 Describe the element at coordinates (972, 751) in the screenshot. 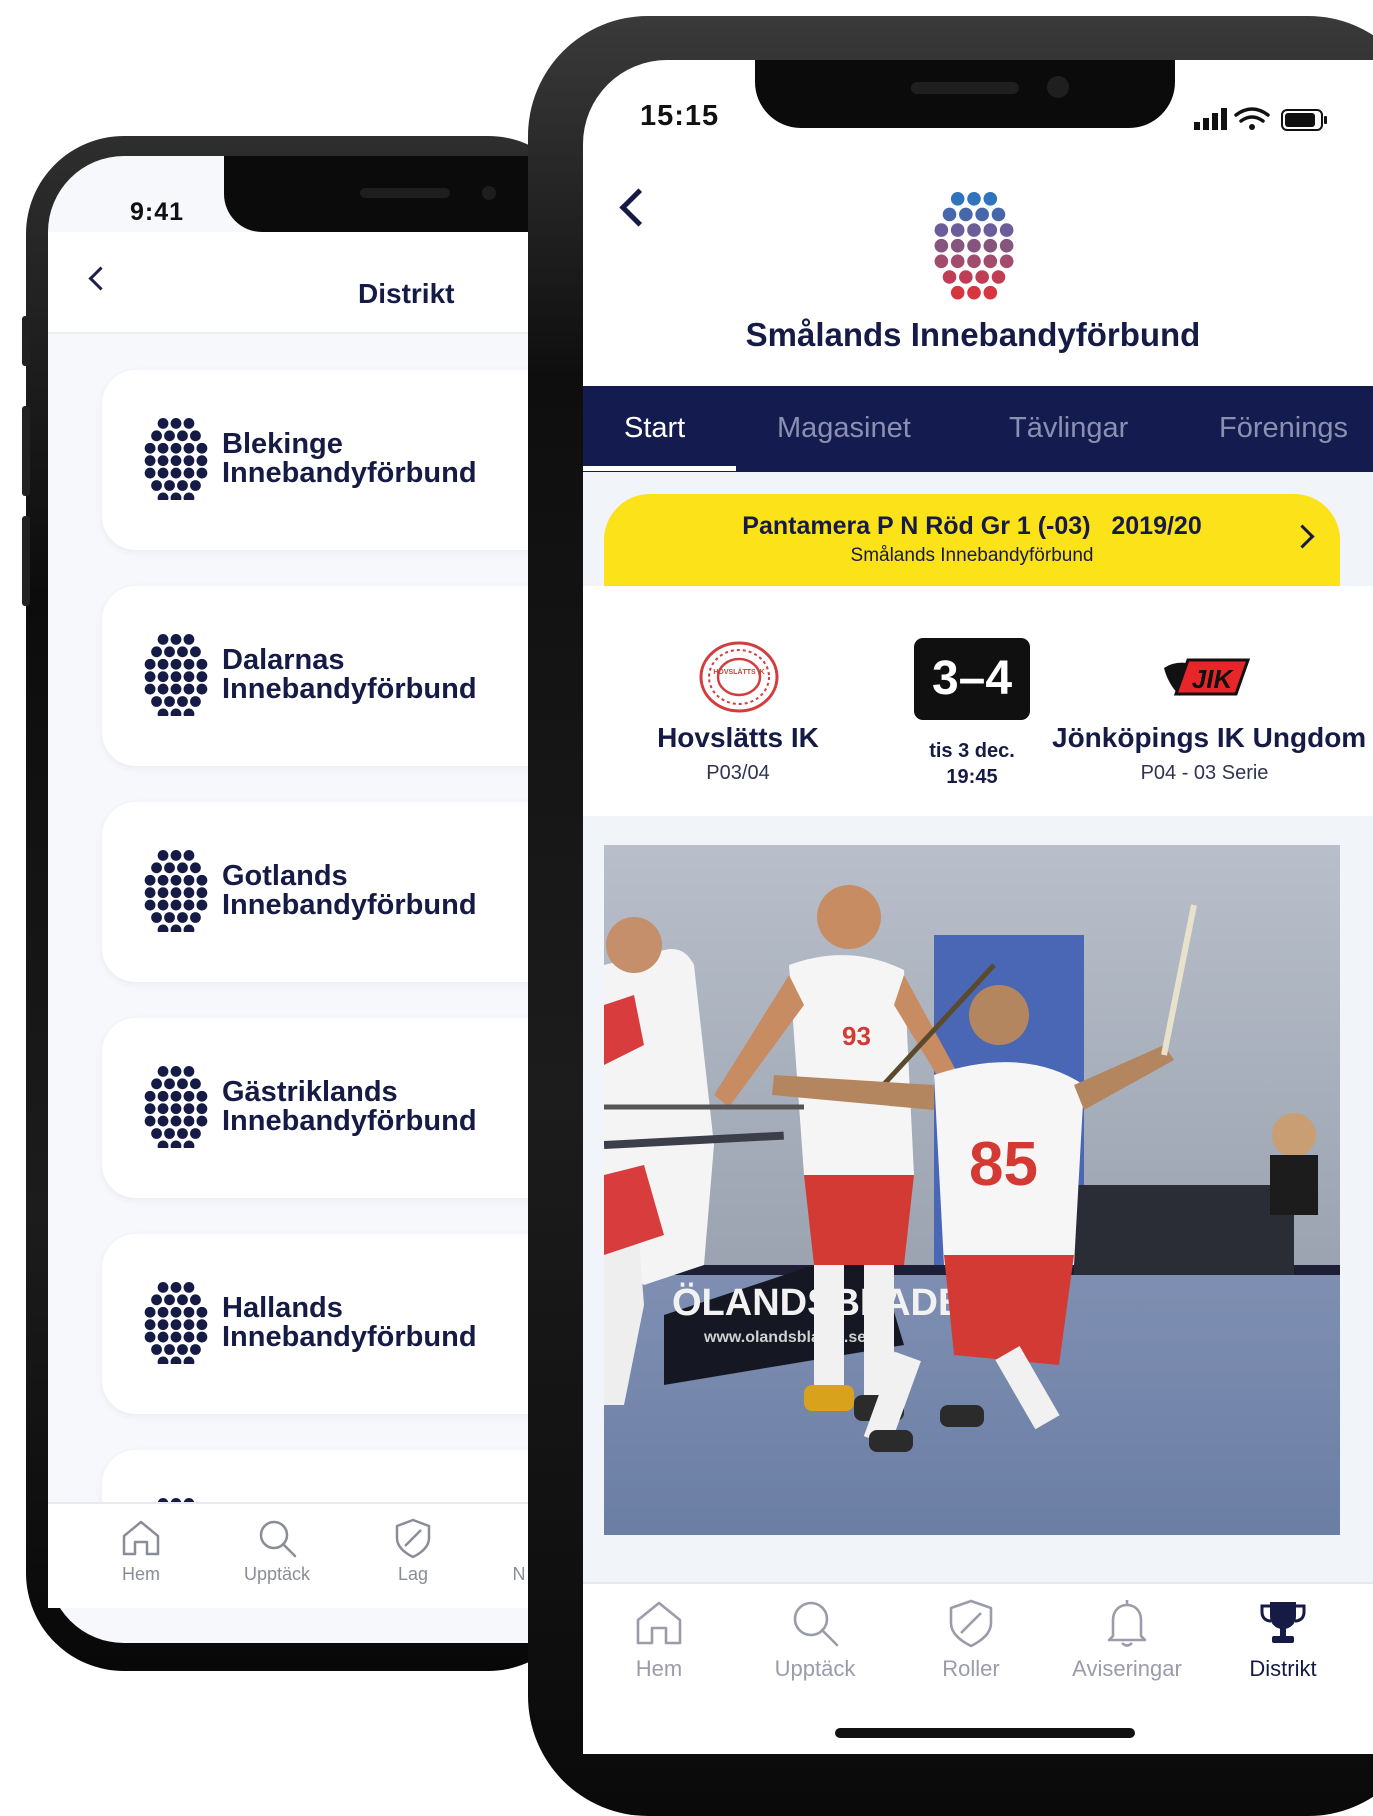

I see `match-date: tis 3 dec.` at that location.